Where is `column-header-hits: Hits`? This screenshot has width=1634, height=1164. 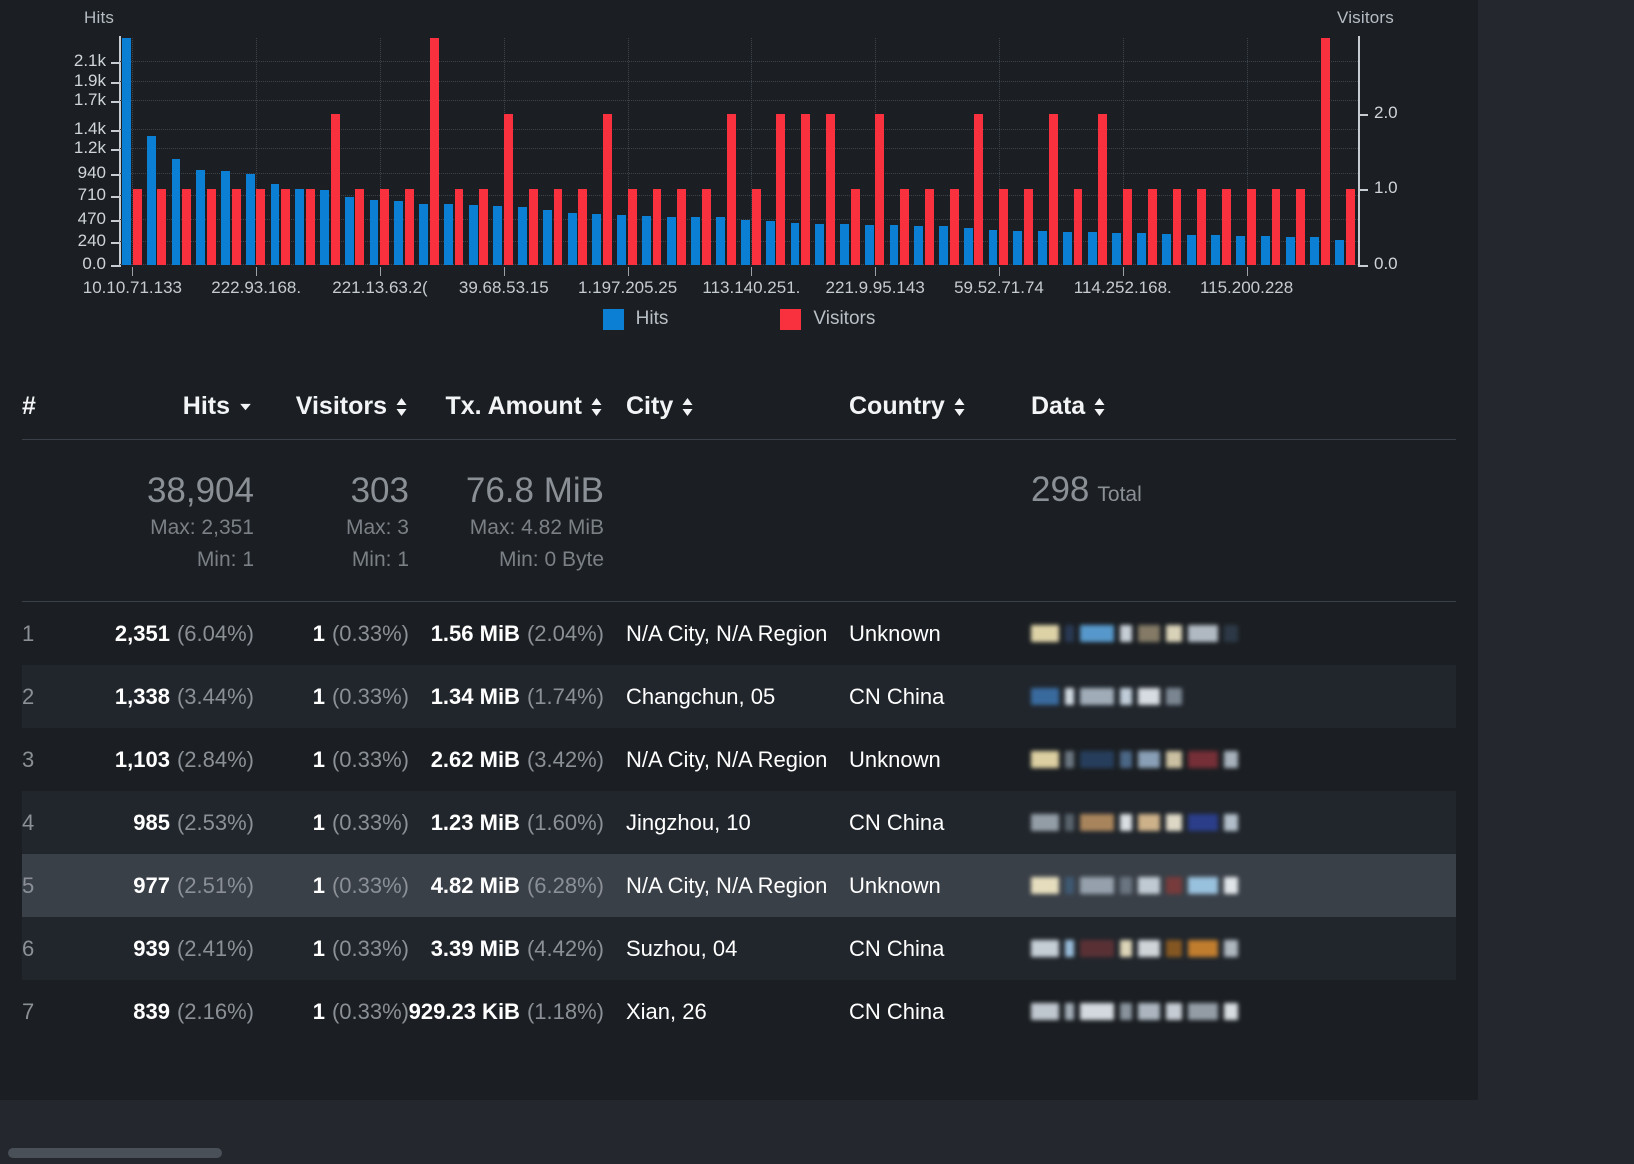
column-header-hits: Hits is located at coordinates (164, 406).